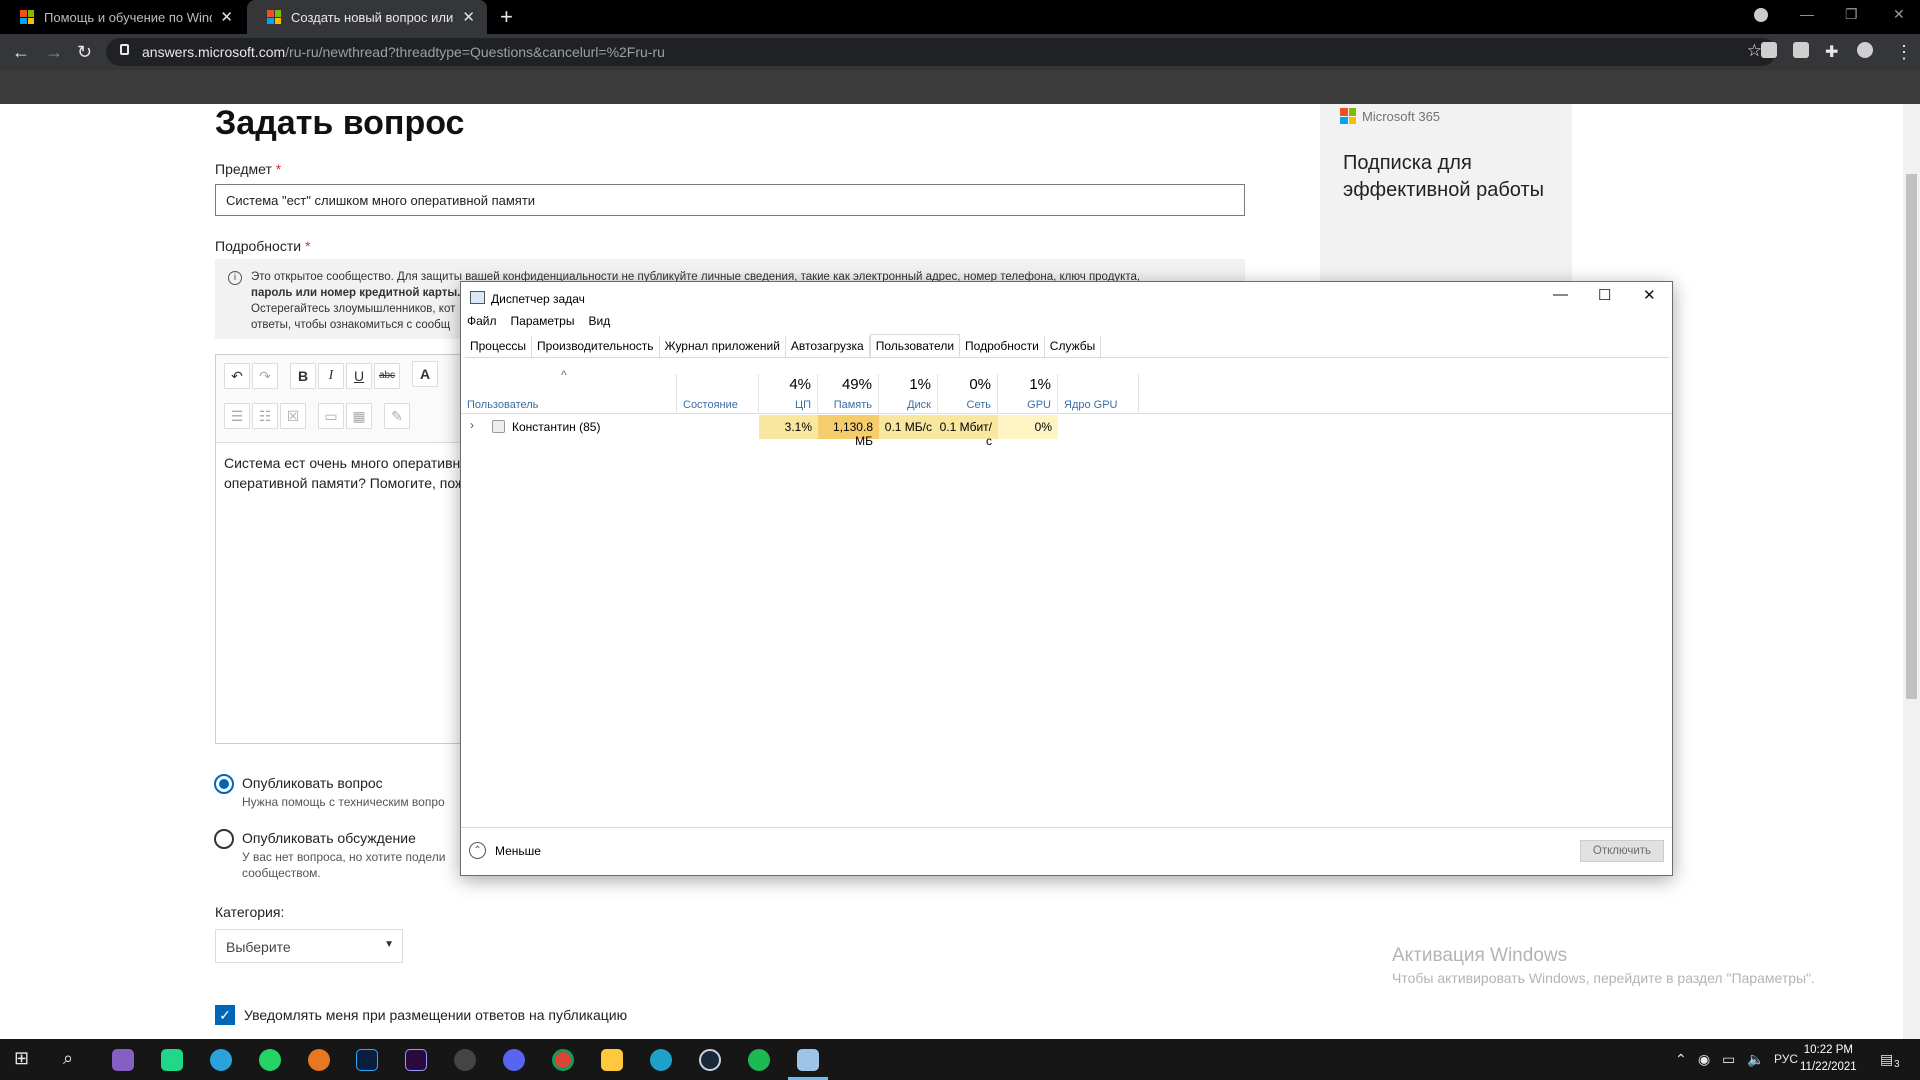 This screenshot has height=1080, width=1920. I want to click on close-window-icon: ✕, so click(1899, 14).